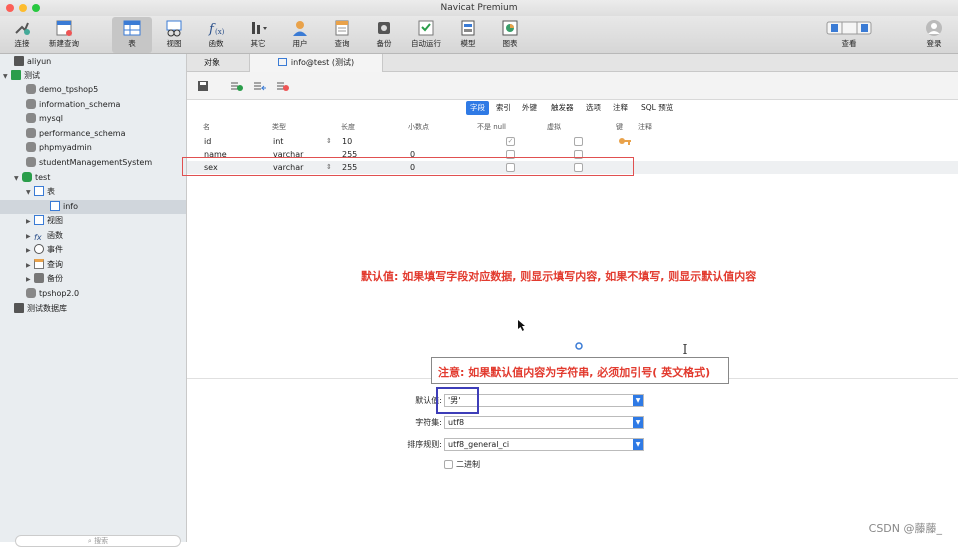 Image resolution: width=958 pixels, height=547 pixels. What do you see at coordinates (258, 35) in the screenshot?
I see `toolbar-other-button: 其它` at bounding box center [258, 35].